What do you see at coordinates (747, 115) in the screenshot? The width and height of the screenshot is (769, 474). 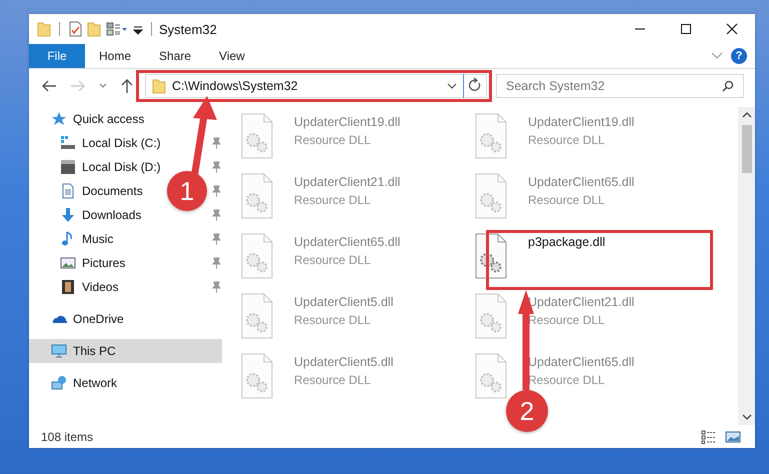 I see `chevron-up-icon` at bounding box center [747, 115].